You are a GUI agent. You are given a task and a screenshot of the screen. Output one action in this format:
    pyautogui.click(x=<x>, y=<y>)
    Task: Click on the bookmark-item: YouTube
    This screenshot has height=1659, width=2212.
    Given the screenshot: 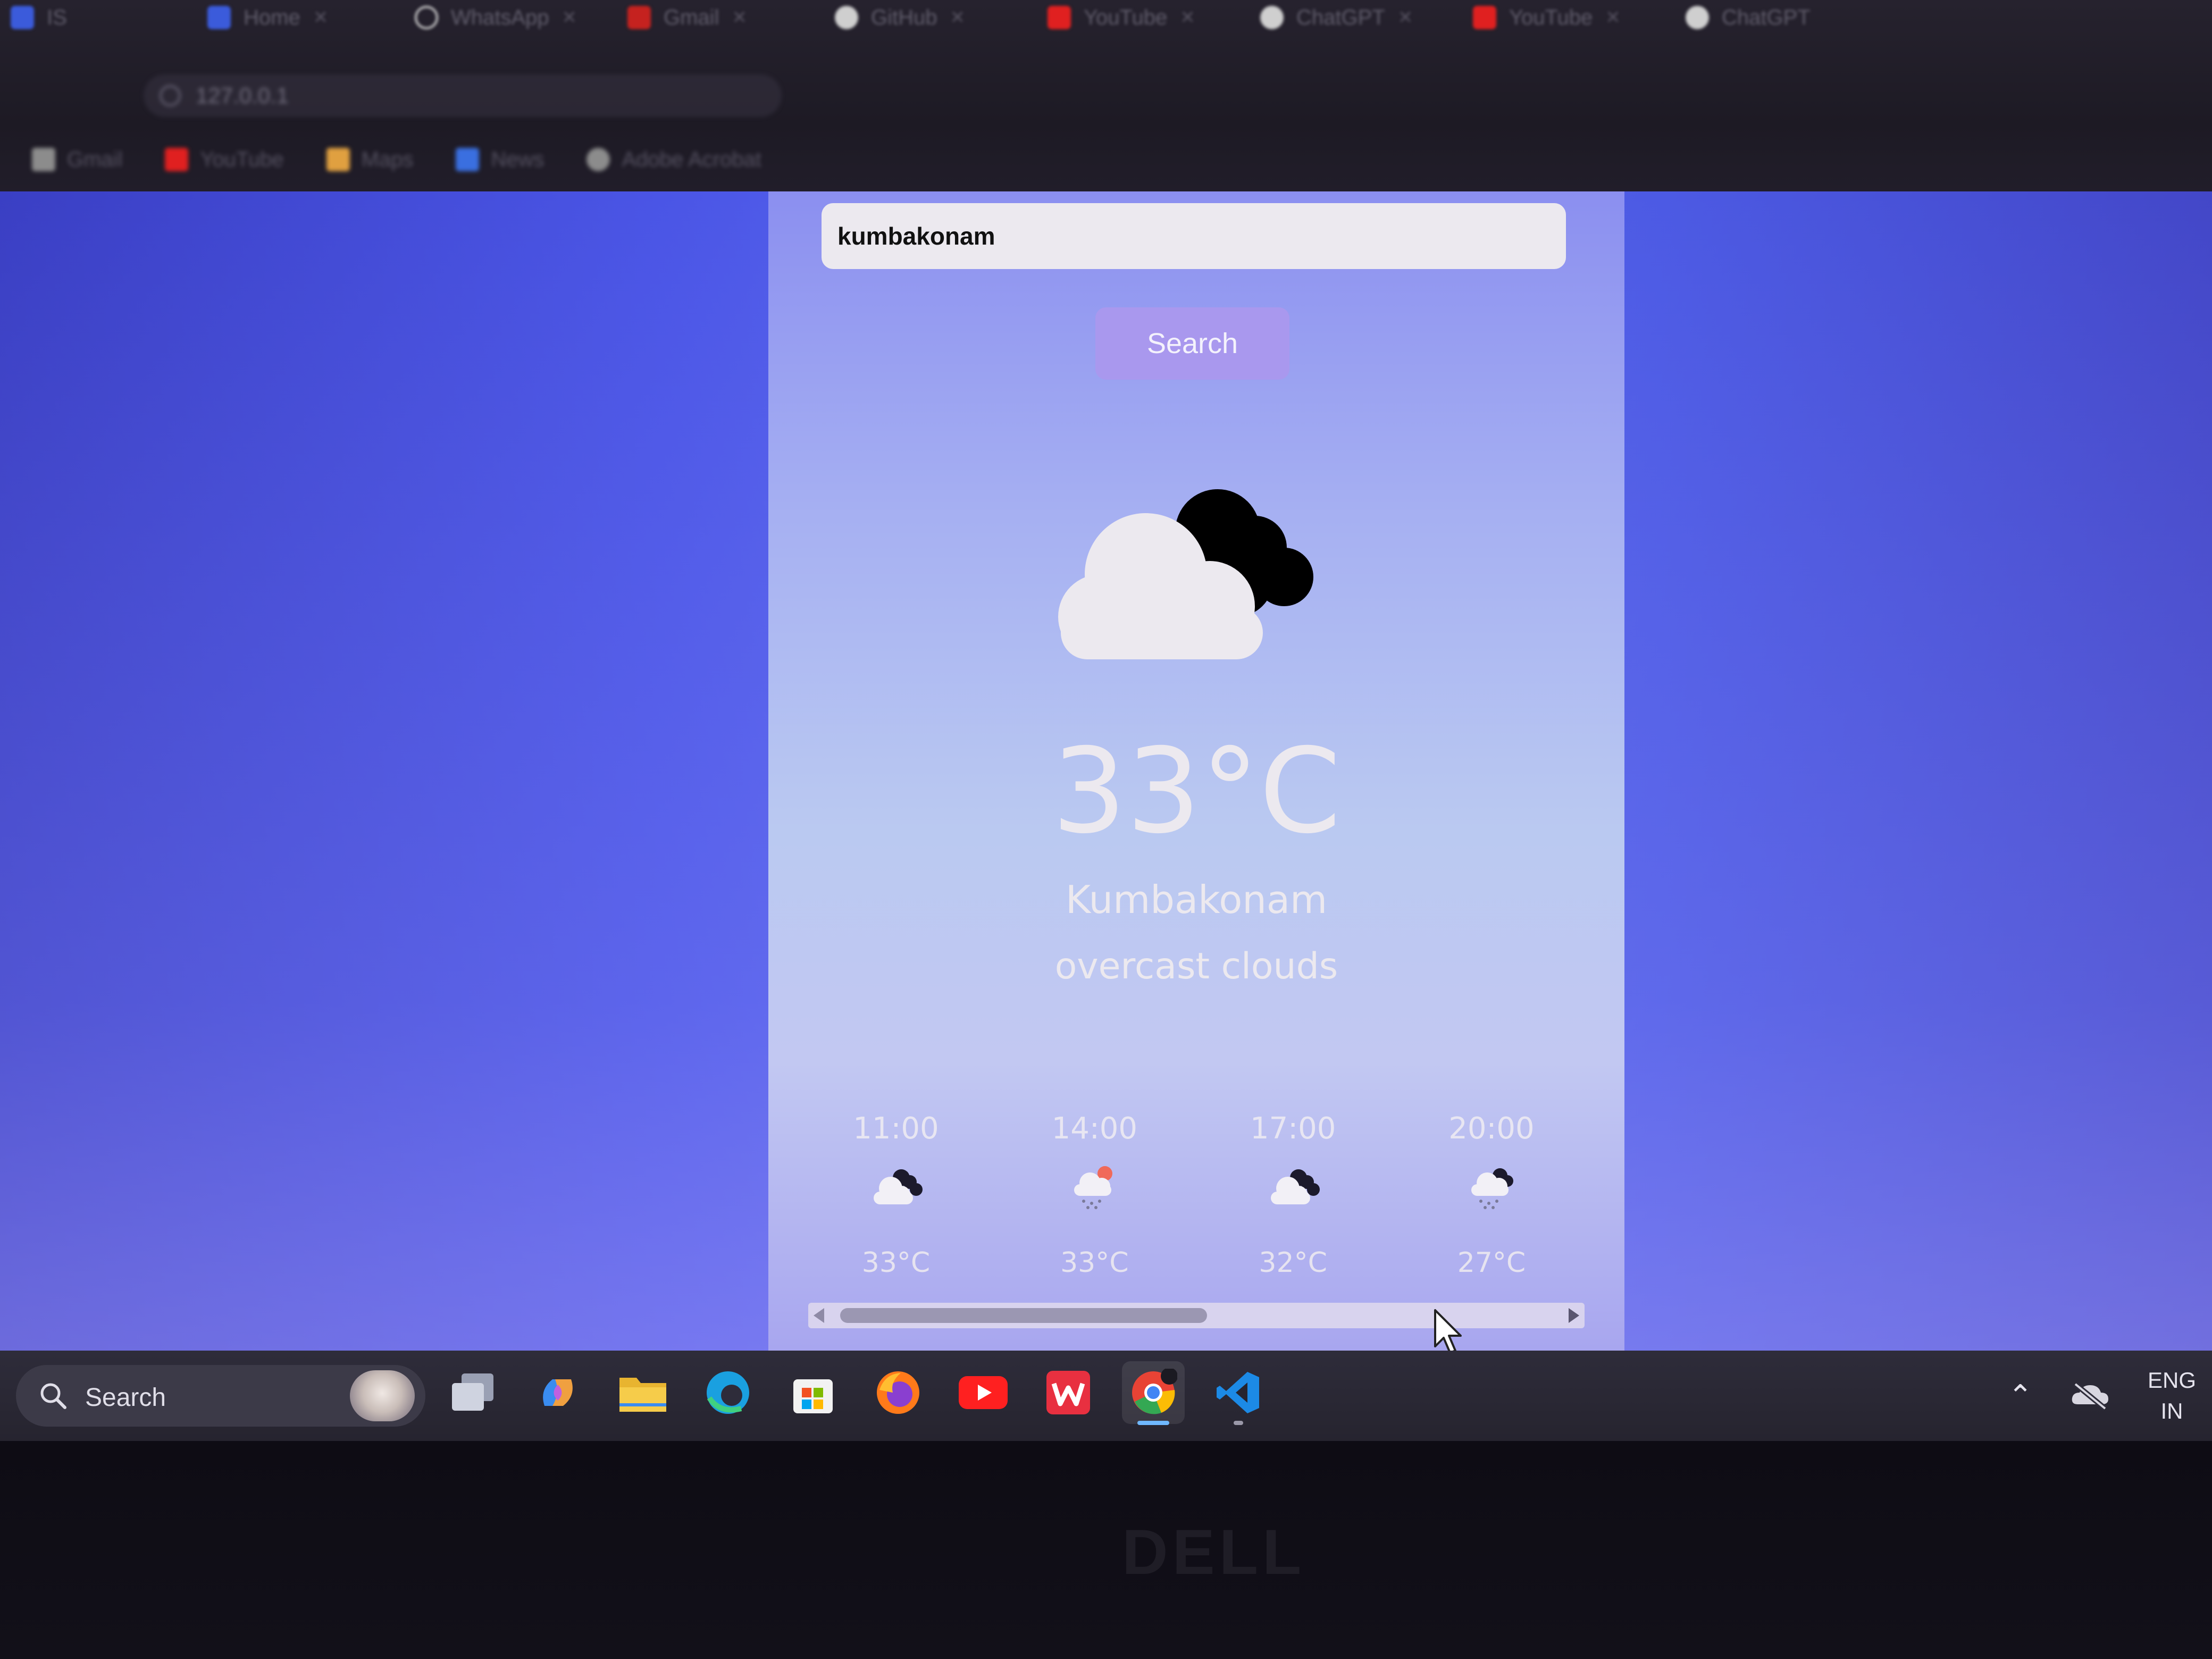 What is the action you would take?
    pyautogui.click(x=224, y=159)
    